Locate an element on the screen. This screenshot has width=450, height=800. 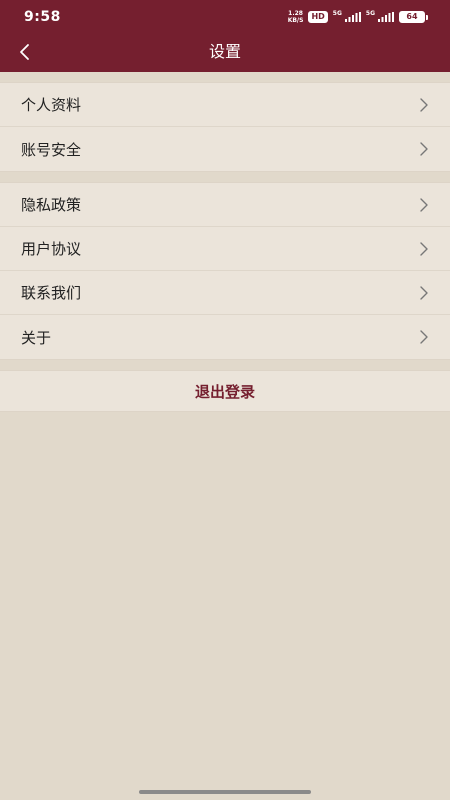
settings-item-label: 关于 is located at coordinates (36, 337).